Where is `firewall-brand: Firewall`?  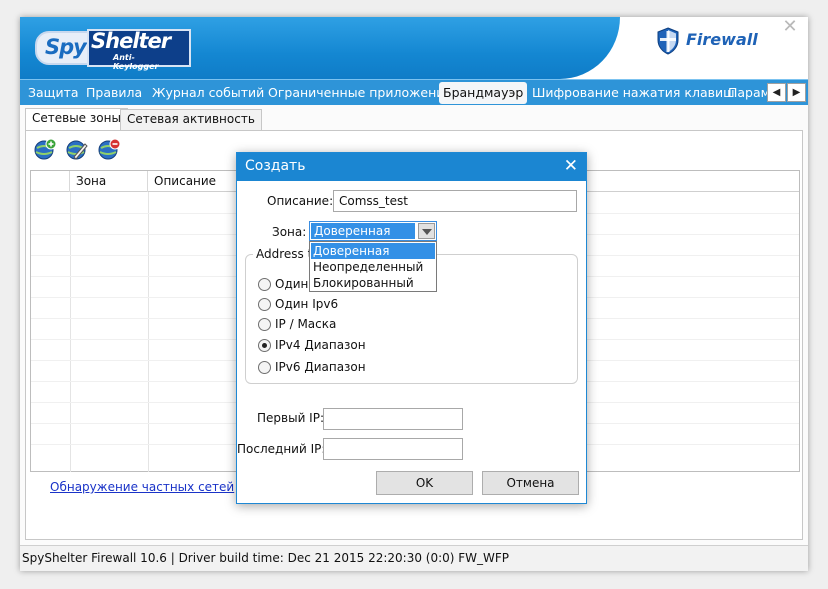
firewall-brand: Firewall is located at coordinates (711, 42).